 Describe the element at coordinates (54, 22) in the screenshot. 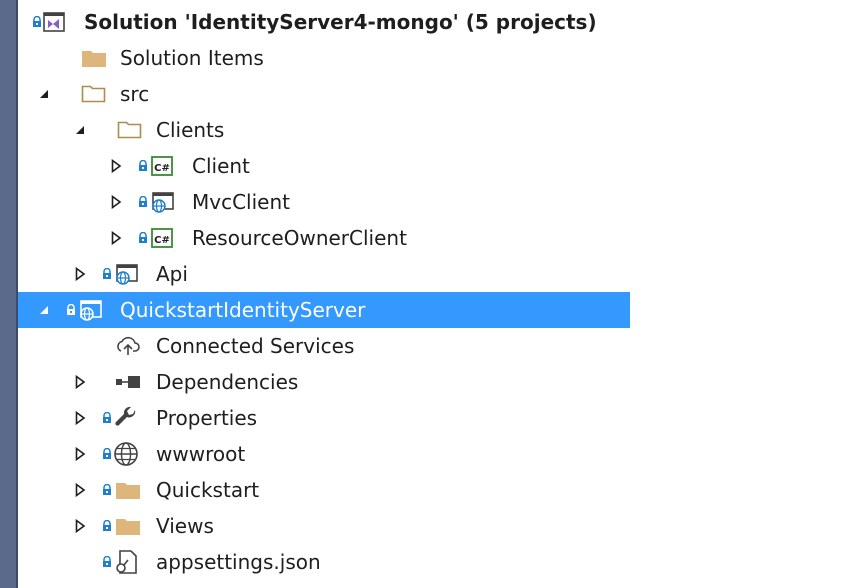

I see `solution-icon` at that location.